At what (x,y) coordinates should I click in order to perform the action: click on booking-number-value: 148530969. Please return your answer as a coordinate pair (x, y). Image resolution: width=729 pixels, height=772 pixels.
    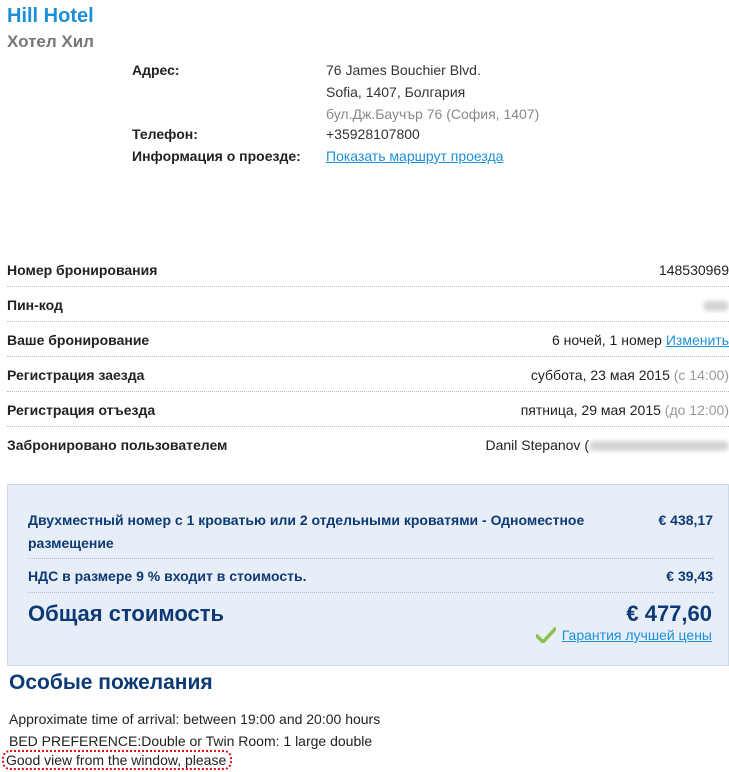
    Looking at the image, I should click on (693, 270).